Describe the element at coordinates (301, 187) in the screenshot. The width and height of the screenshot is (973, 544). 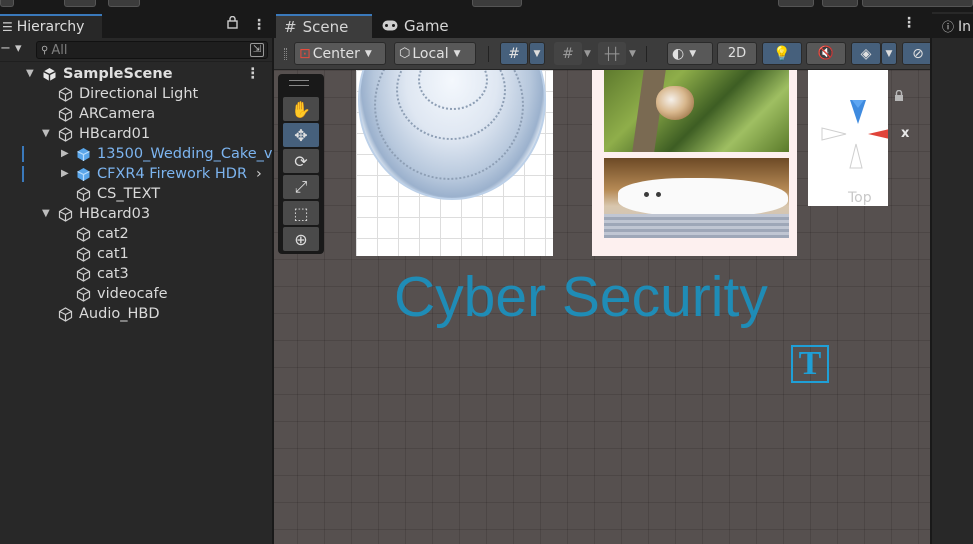
I see `scale-tool-button: ⤢` at that location.